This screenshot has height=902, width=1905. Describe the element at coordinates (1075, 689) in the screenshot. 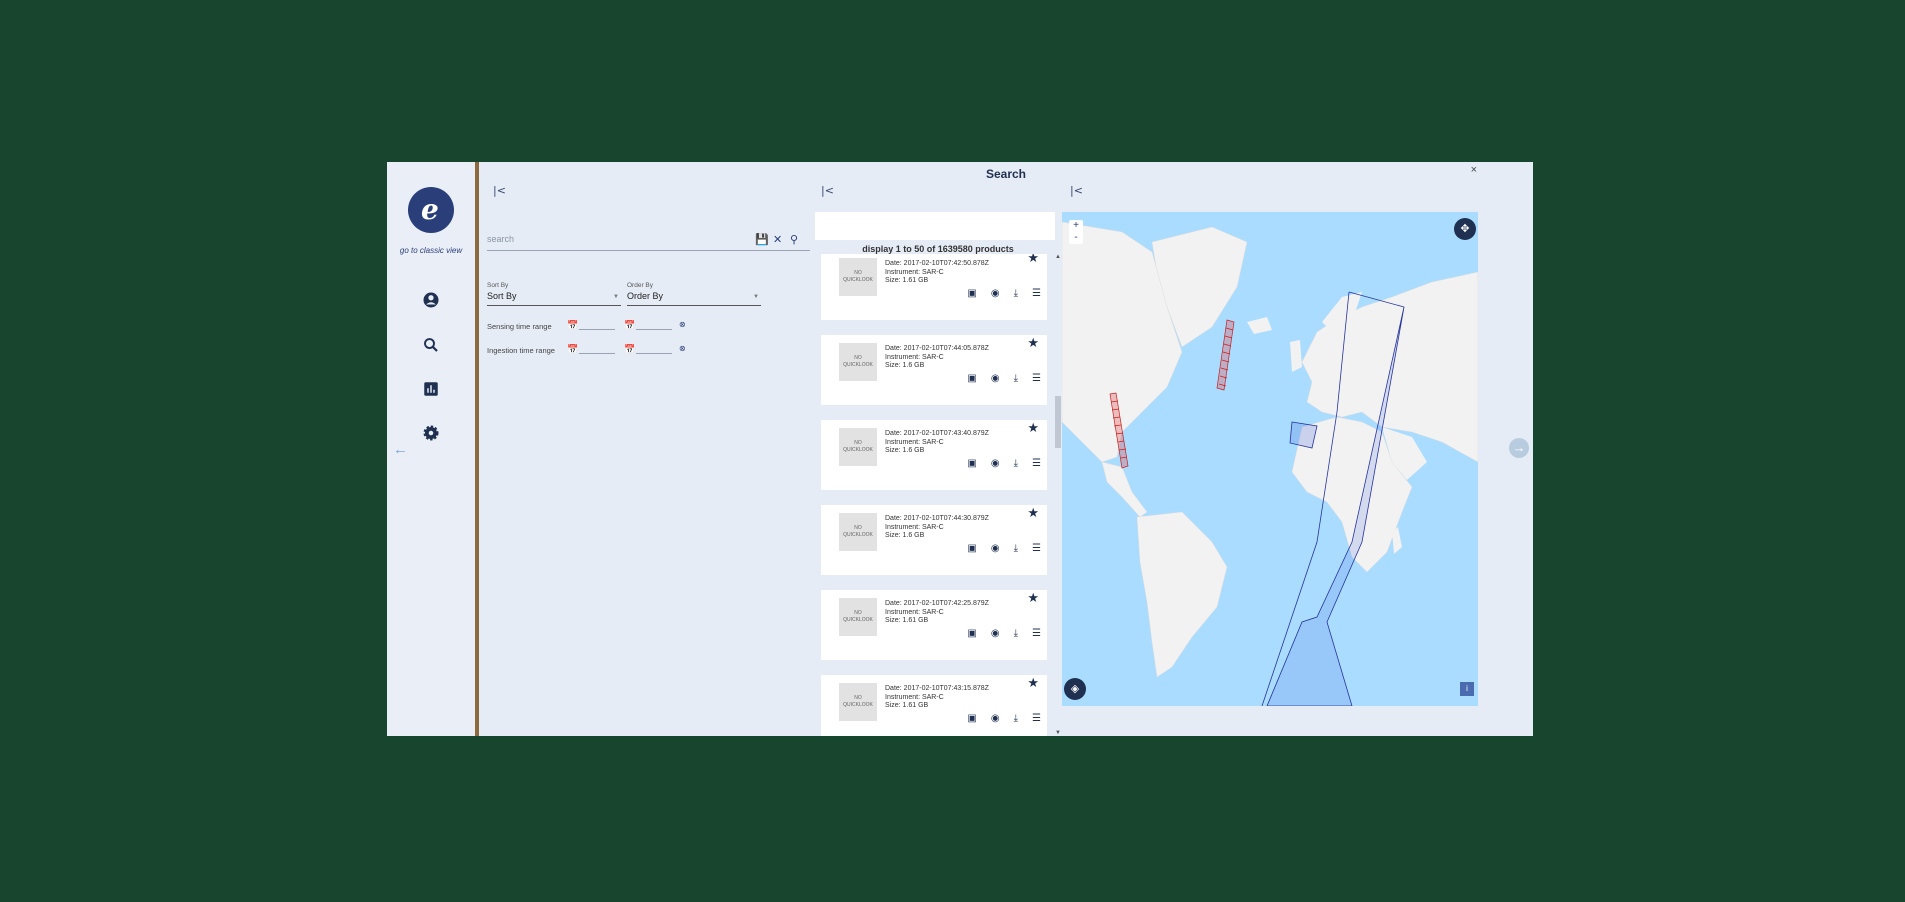

I see `layers-icon: ◈` at that location.